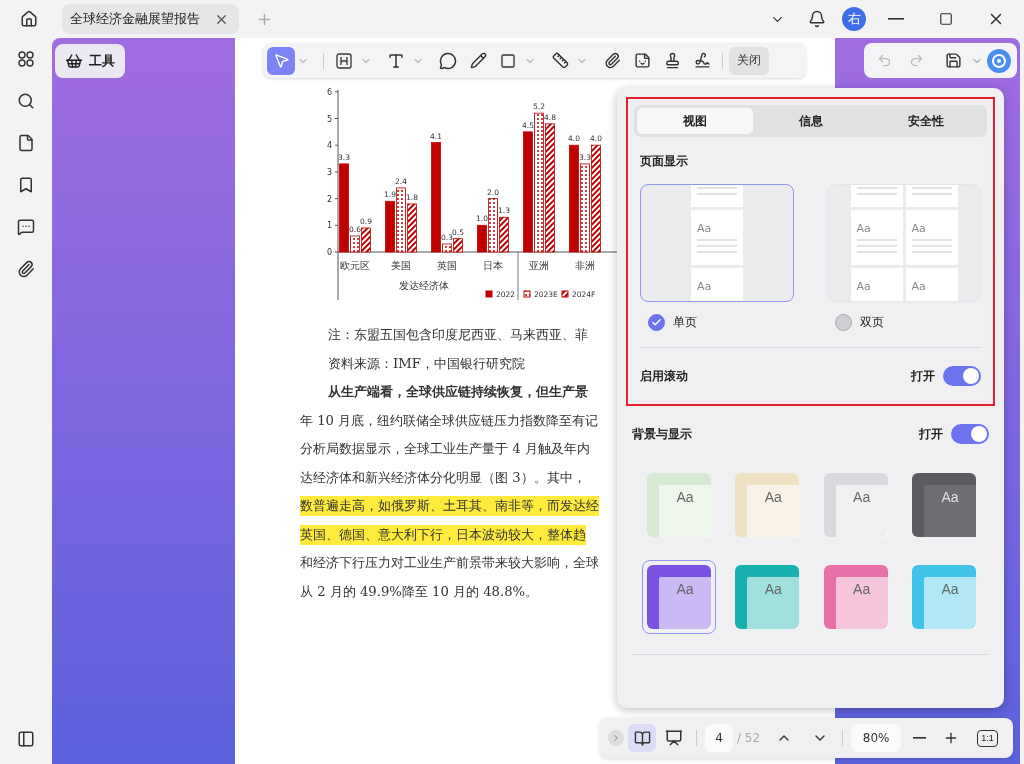 The height and width of the screenshot is (764, 1024). I want to click on highlighted-text: 英国、德国、意大利下行，日本波动较大，整体趋, so click(443, 534).